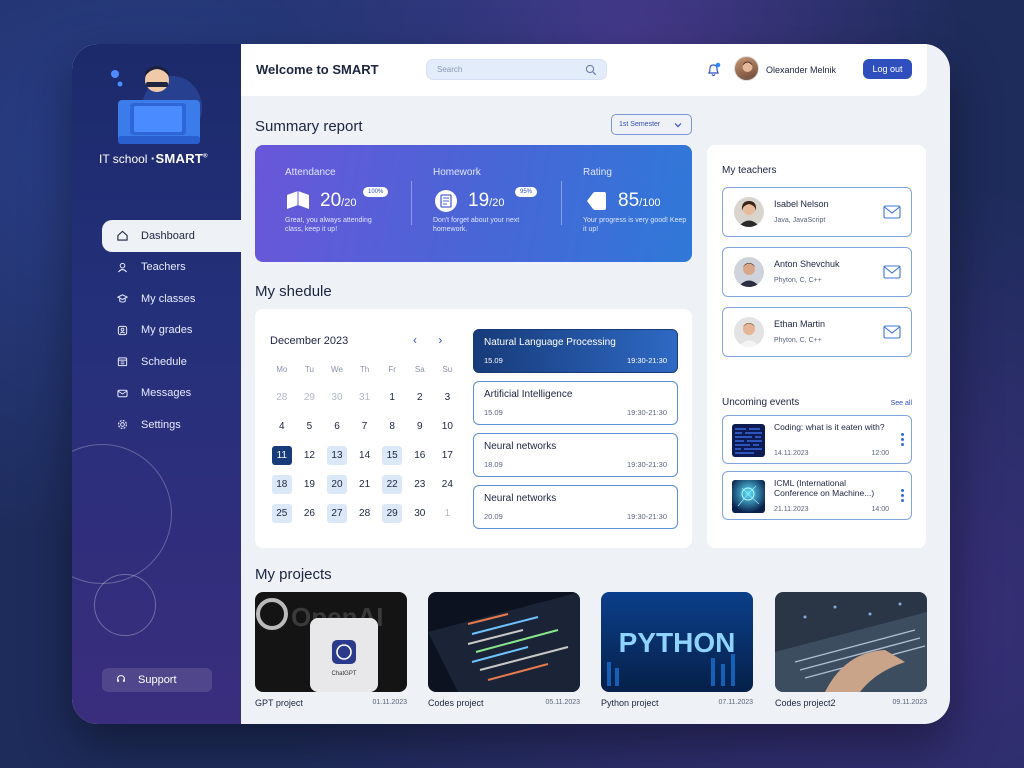 This screenshot has width=1024, height=768. Describe the element at coordinates (447, 426) in the screenshot. I see `calendar-day: 10` at that location.